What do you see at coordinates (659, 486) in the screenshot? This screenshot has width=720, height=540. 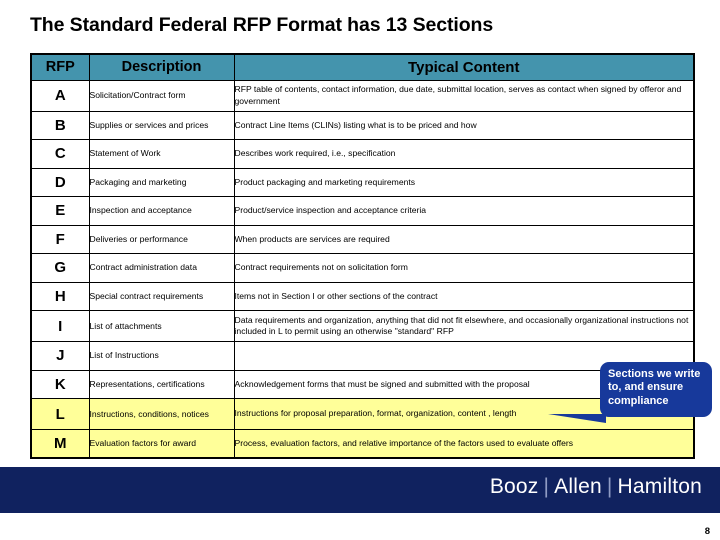 I see `logo-word-hamilton: Hamilton` at bounding box center [659, 486].